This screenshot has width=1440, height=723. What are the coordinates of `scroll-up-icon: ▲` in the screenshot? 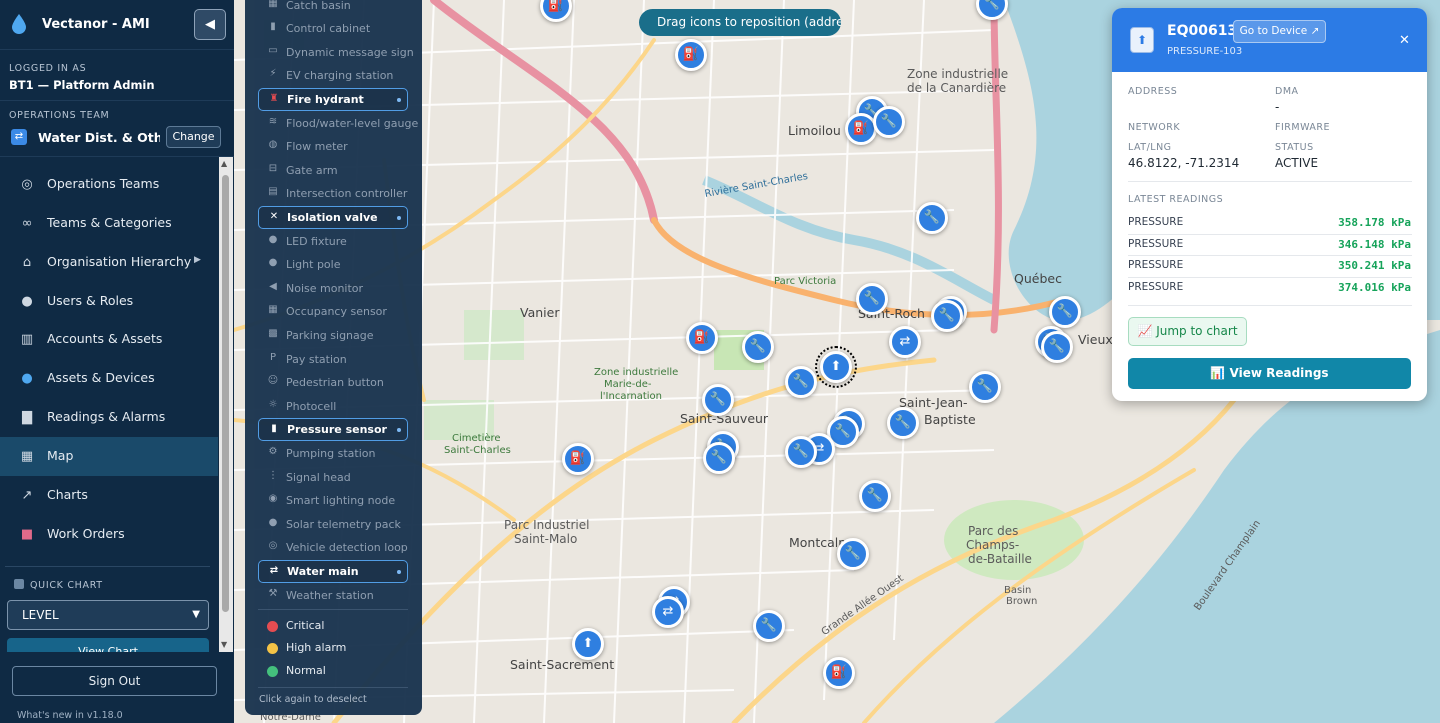 It's located at (224, 163).